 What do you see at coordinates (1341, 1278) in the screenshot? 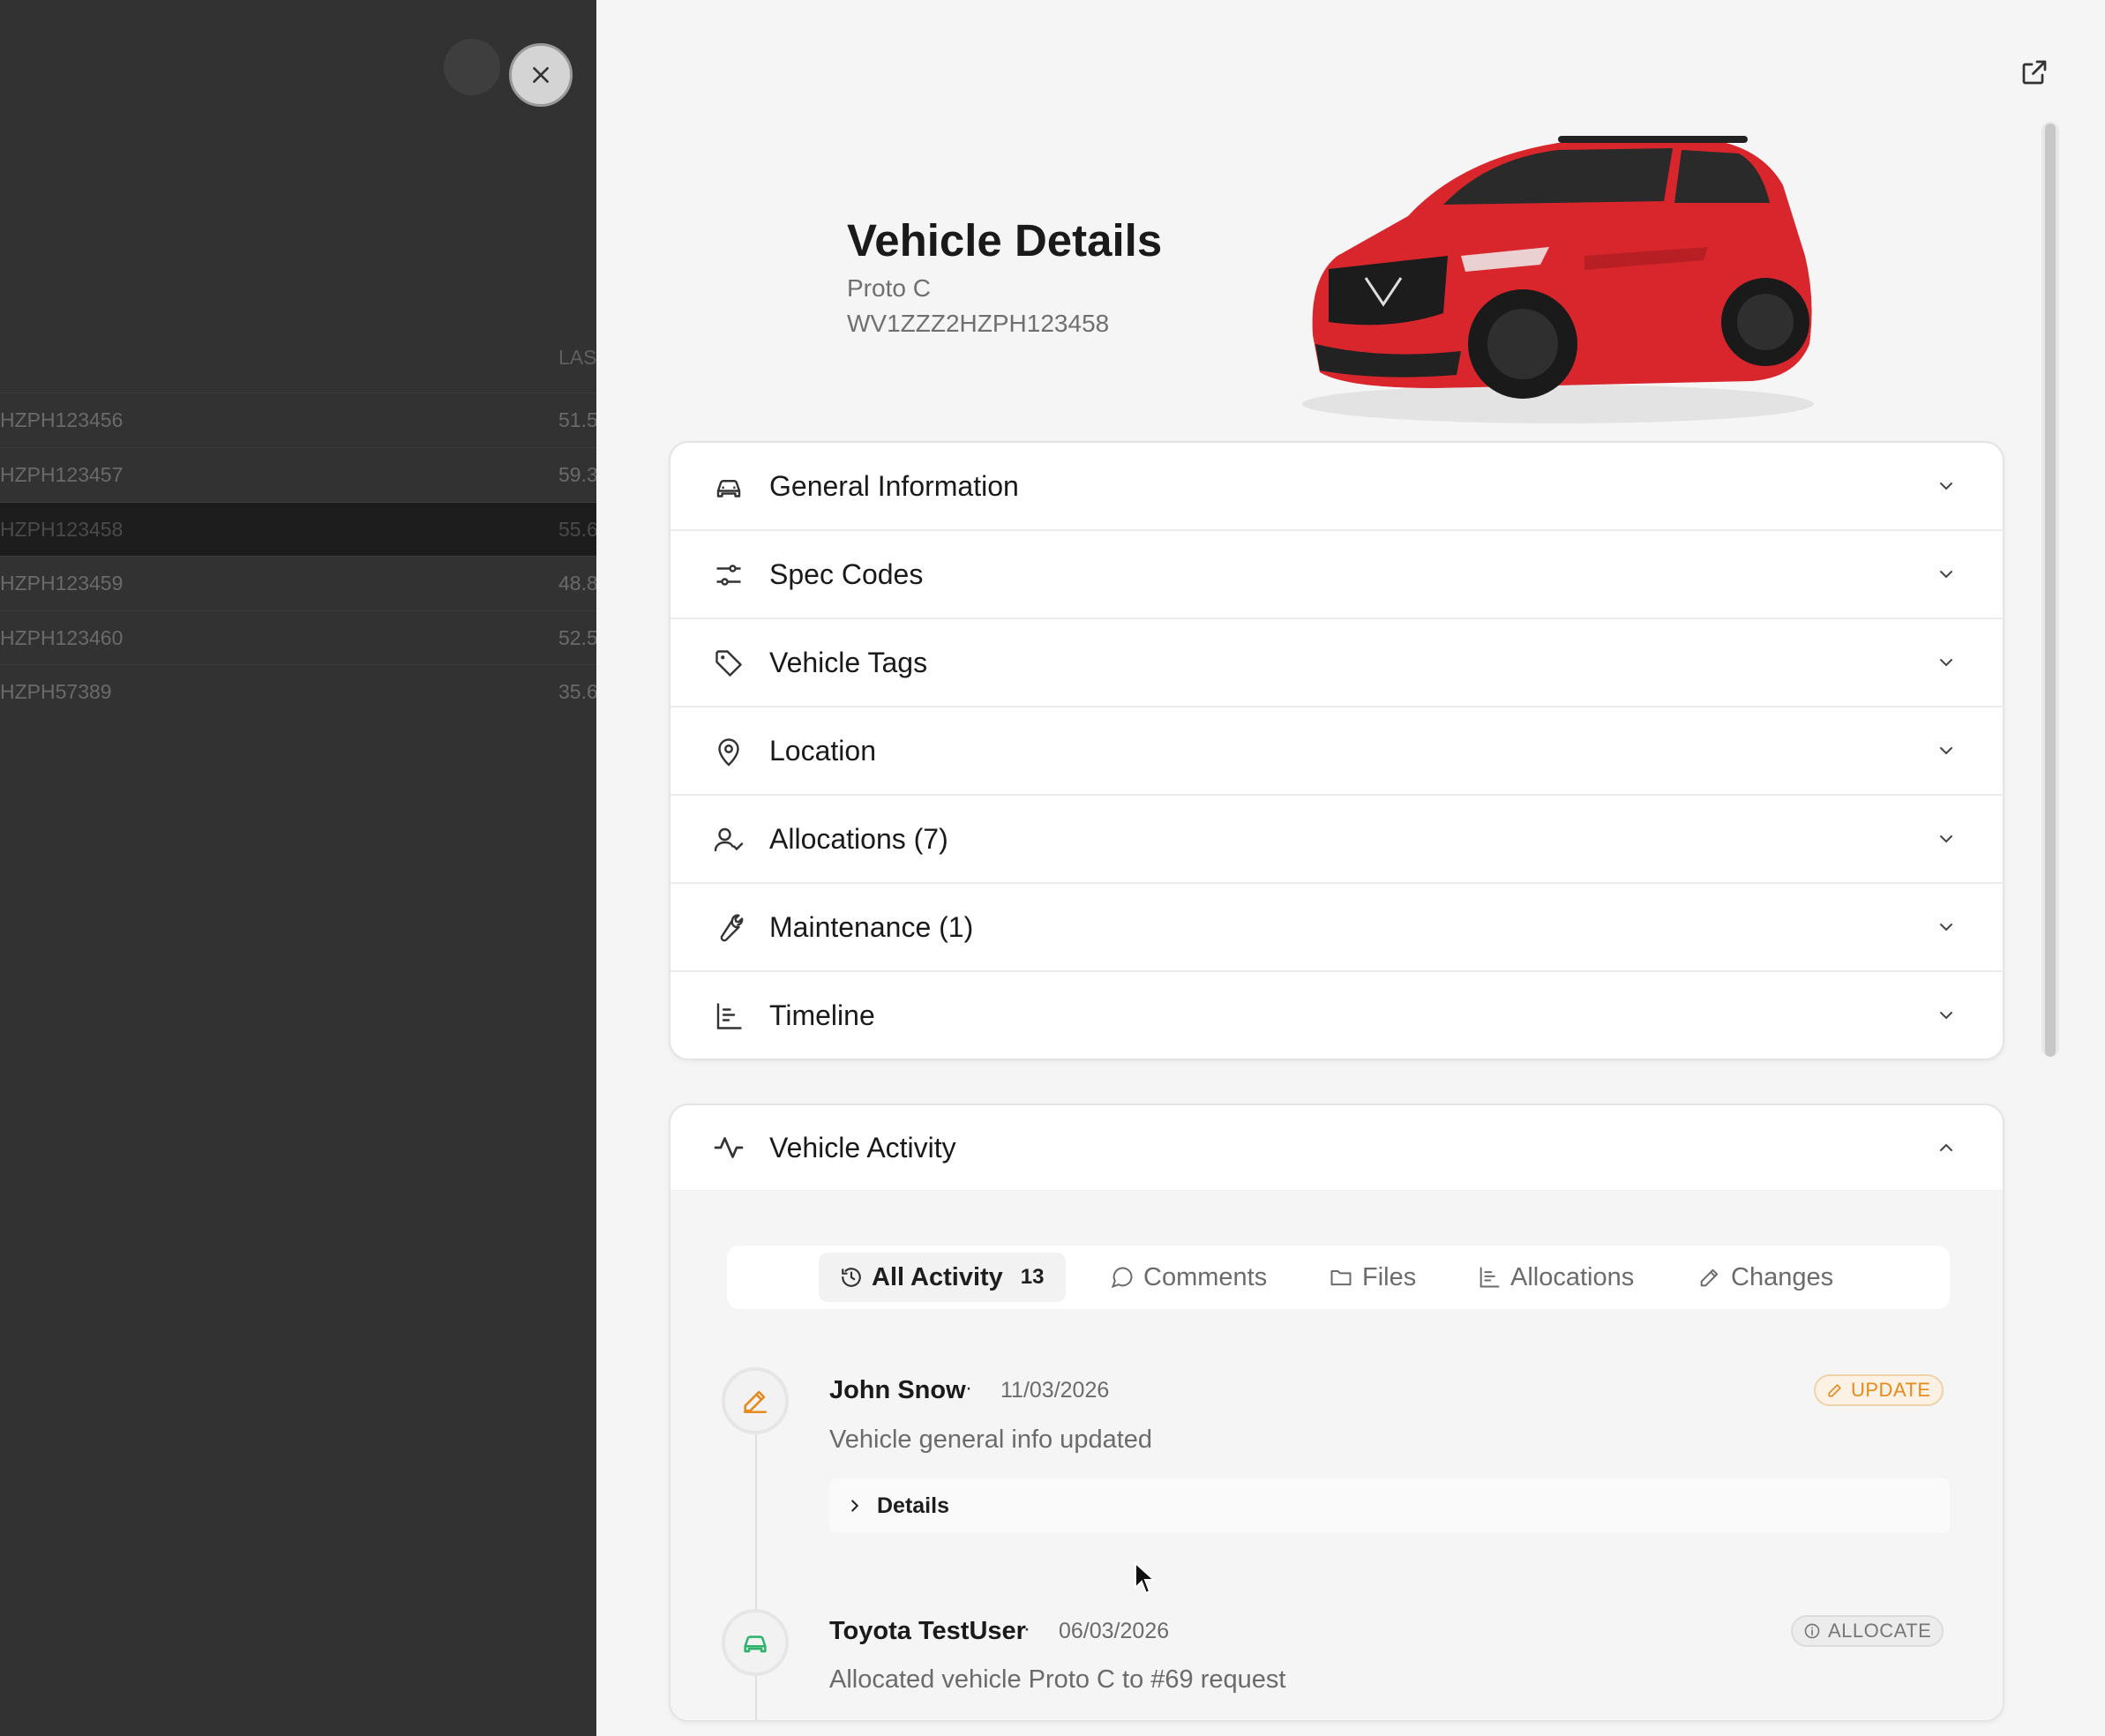
I see `folder-icon` at bounding box center [1341, 1278].